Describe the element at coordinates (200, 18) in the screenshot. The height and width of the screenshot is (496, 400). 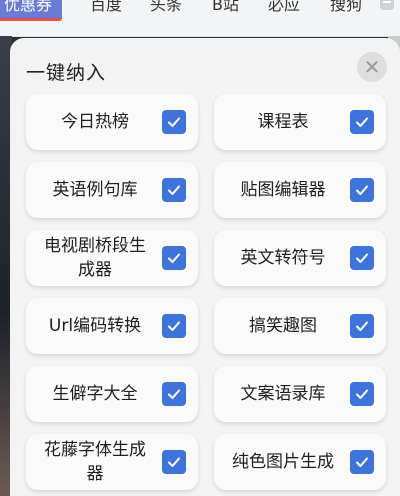
I see `background-tab-bar: 优惠券 百度 头条 B站 必应 搜狗` at that location.